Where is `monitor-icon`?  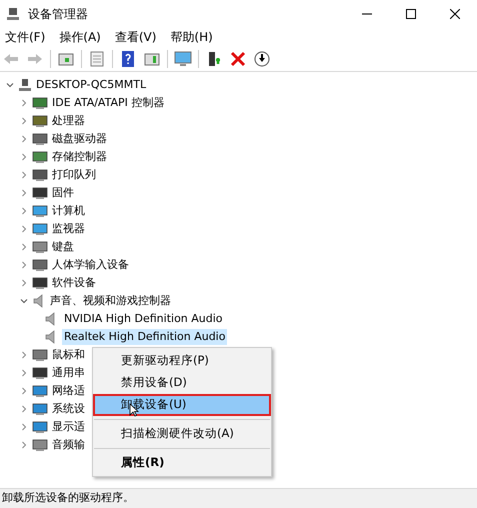
monitor-icon is located at coordinates (183, 59).